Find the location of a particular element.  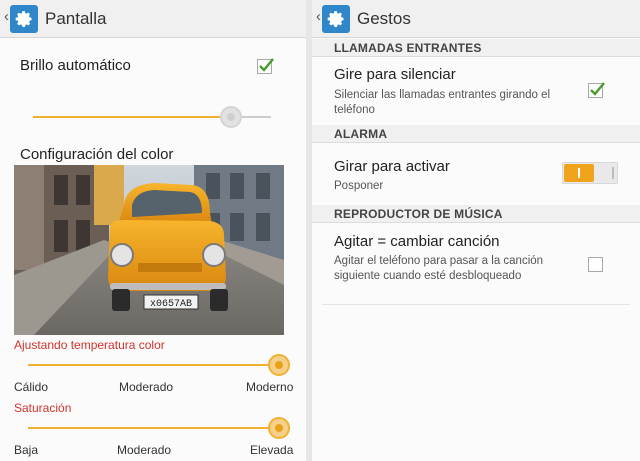

item-subtitle: Posponer is located at coordinates (359, 186).